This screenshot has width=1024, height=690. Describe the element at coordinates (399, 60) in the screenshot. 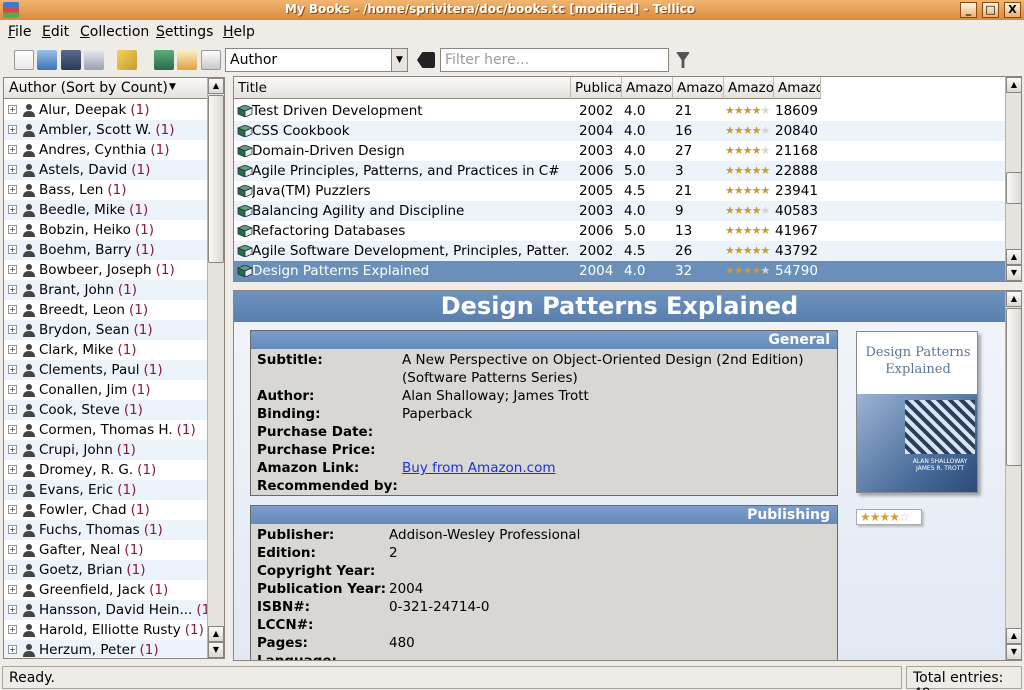

I see `chevron-down-icon: ▼` at that location.